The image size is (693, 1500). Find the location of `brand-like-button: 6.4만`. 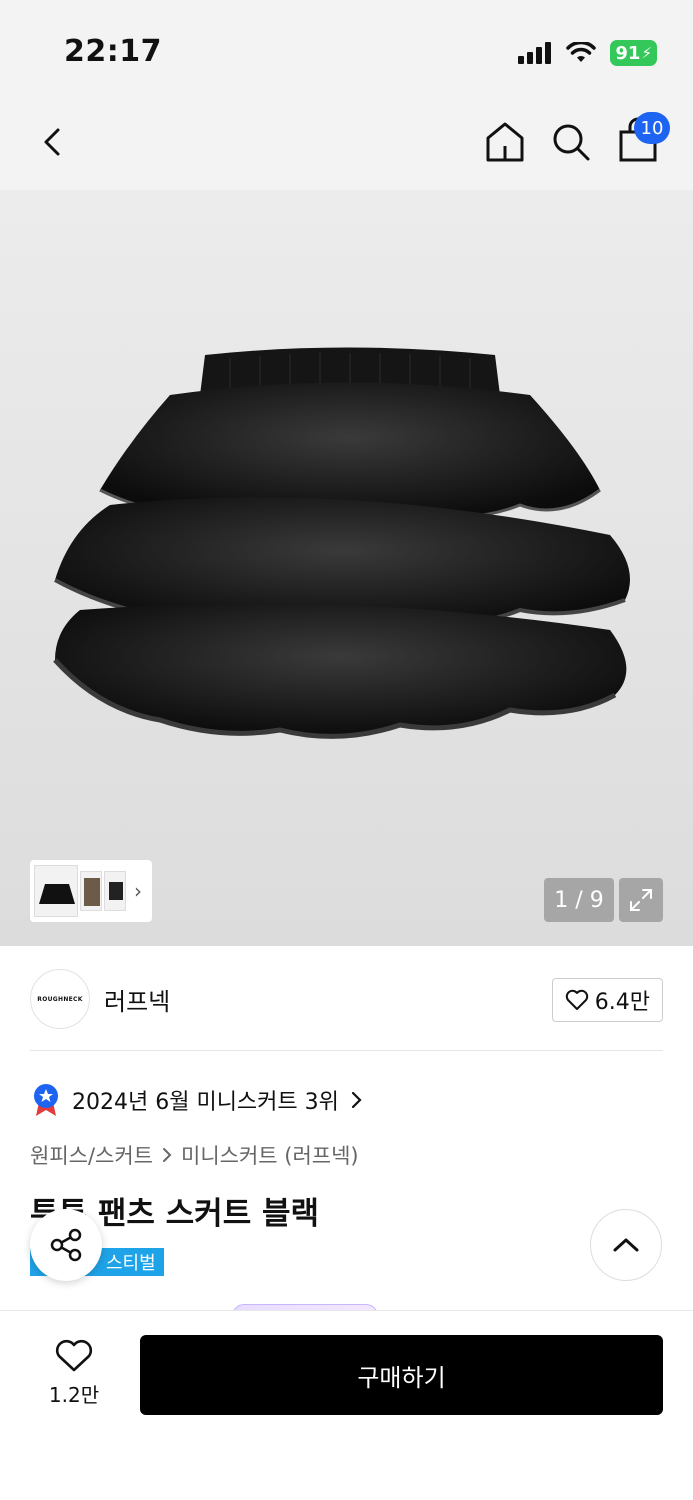

brand-like-button: 6.4만 is located at coordinates (607, 1000).